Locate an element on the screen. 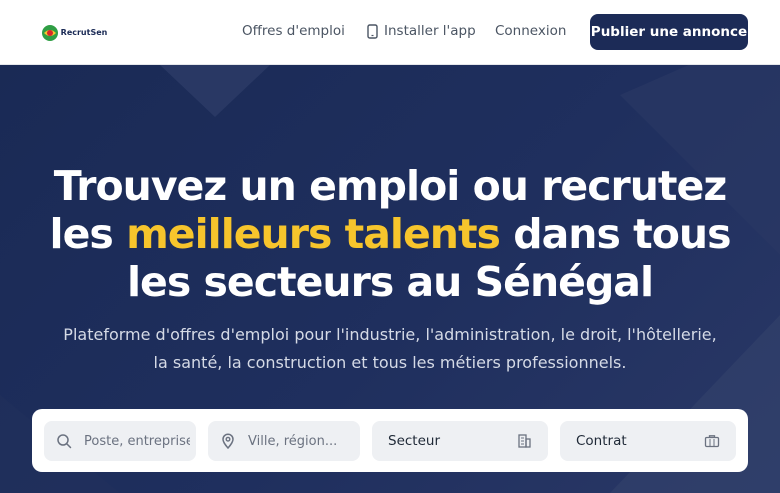 This screenshot has width=780, height=493. location-field is located at coordinates (284, 441).